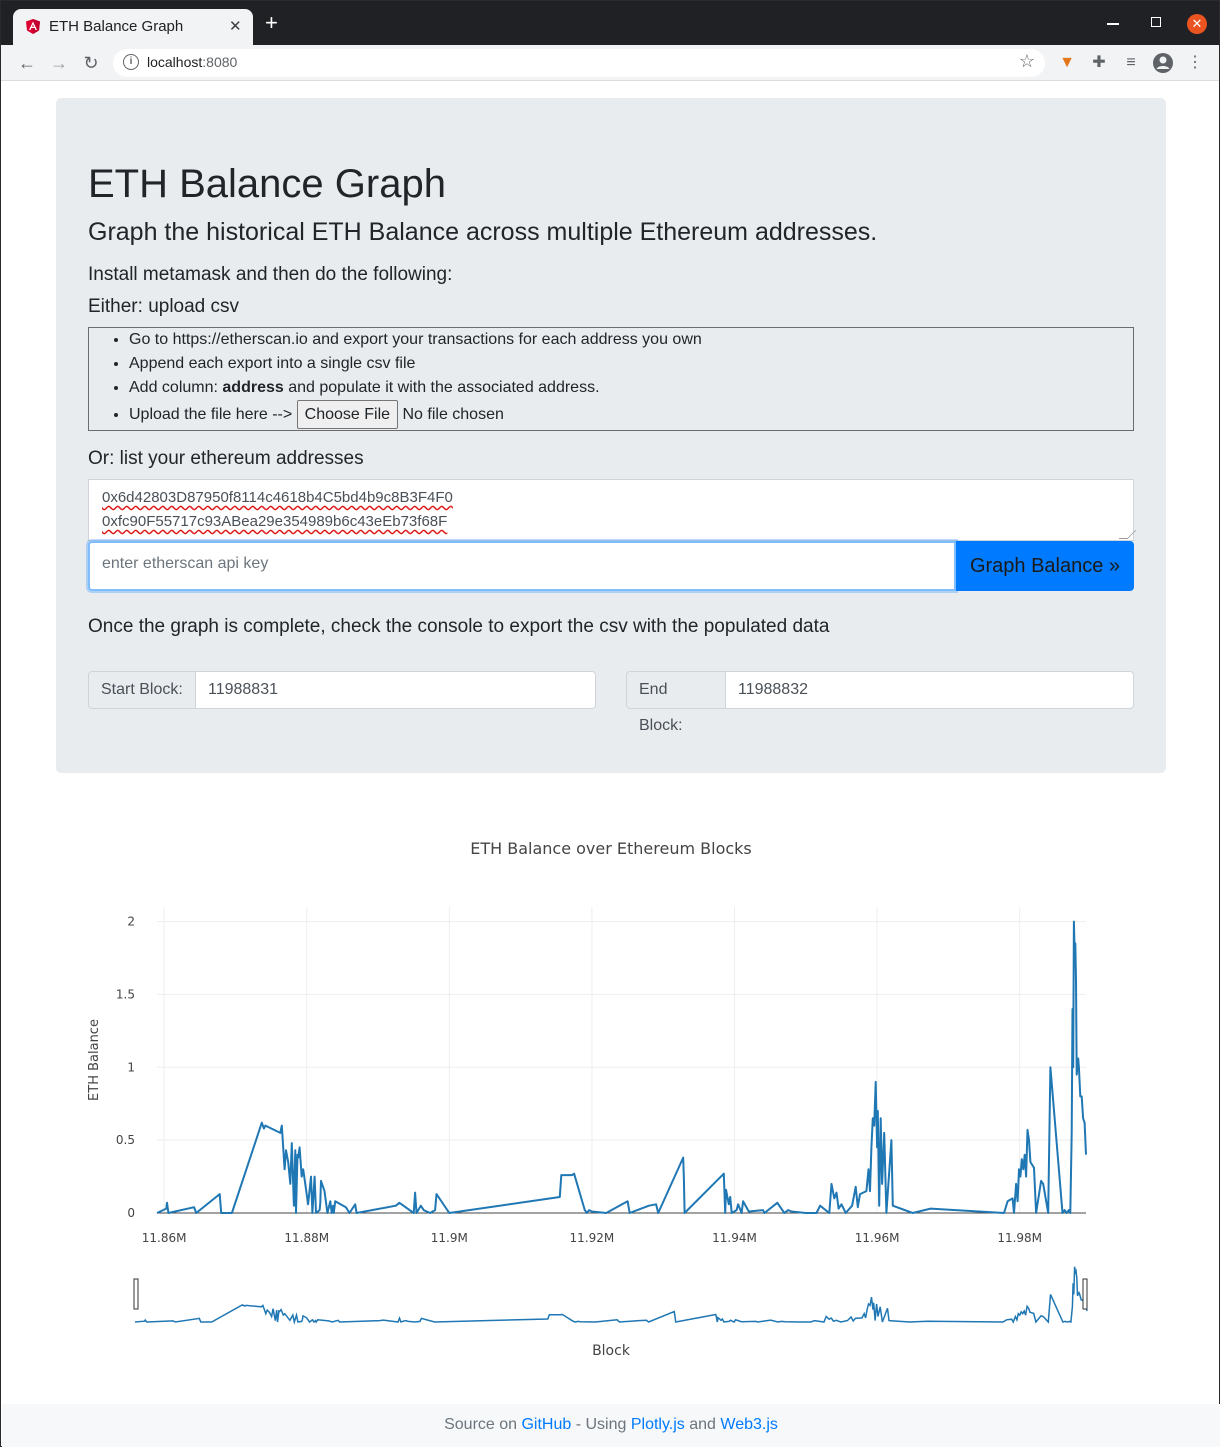 The width and height of the screenshot is (1220, 1447). Describe the element at coordinates (734, 1238) in the screenshot. I see `x-tick-label: 11.94M` at that location.